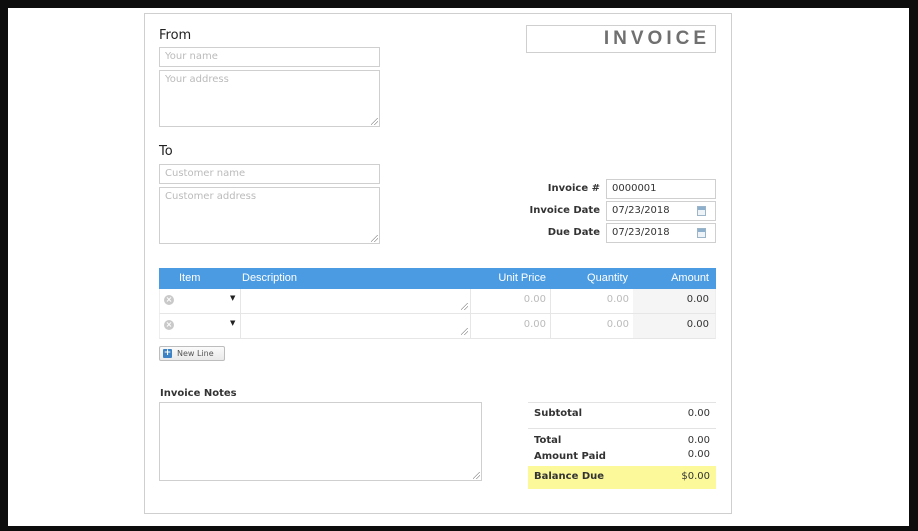  I want to click on to-address-placeholder: Customer address, so click(211, 196).